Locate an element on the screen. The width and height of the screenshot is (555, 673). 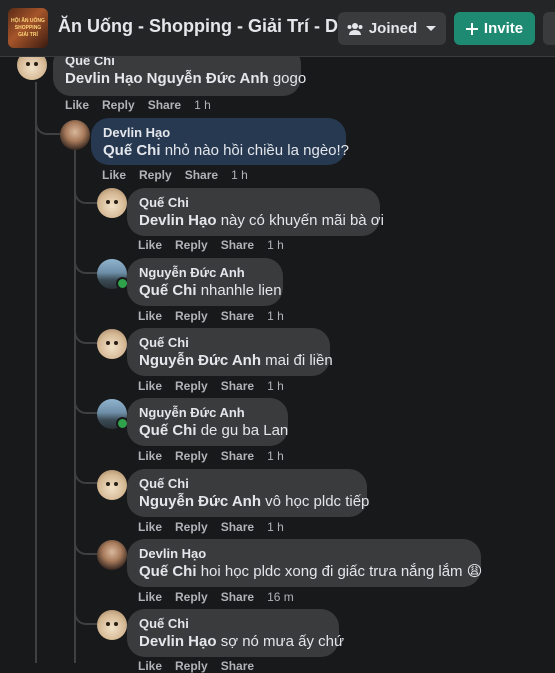
joined-label: Joined is located at coordinates (393, 28).